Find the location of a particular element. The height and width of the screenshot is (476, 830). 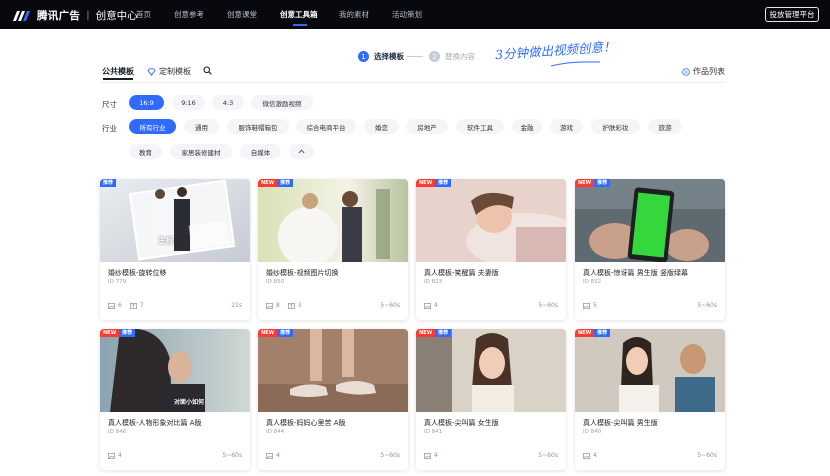

chevron-up-icon is located at coordinates (301, 151).